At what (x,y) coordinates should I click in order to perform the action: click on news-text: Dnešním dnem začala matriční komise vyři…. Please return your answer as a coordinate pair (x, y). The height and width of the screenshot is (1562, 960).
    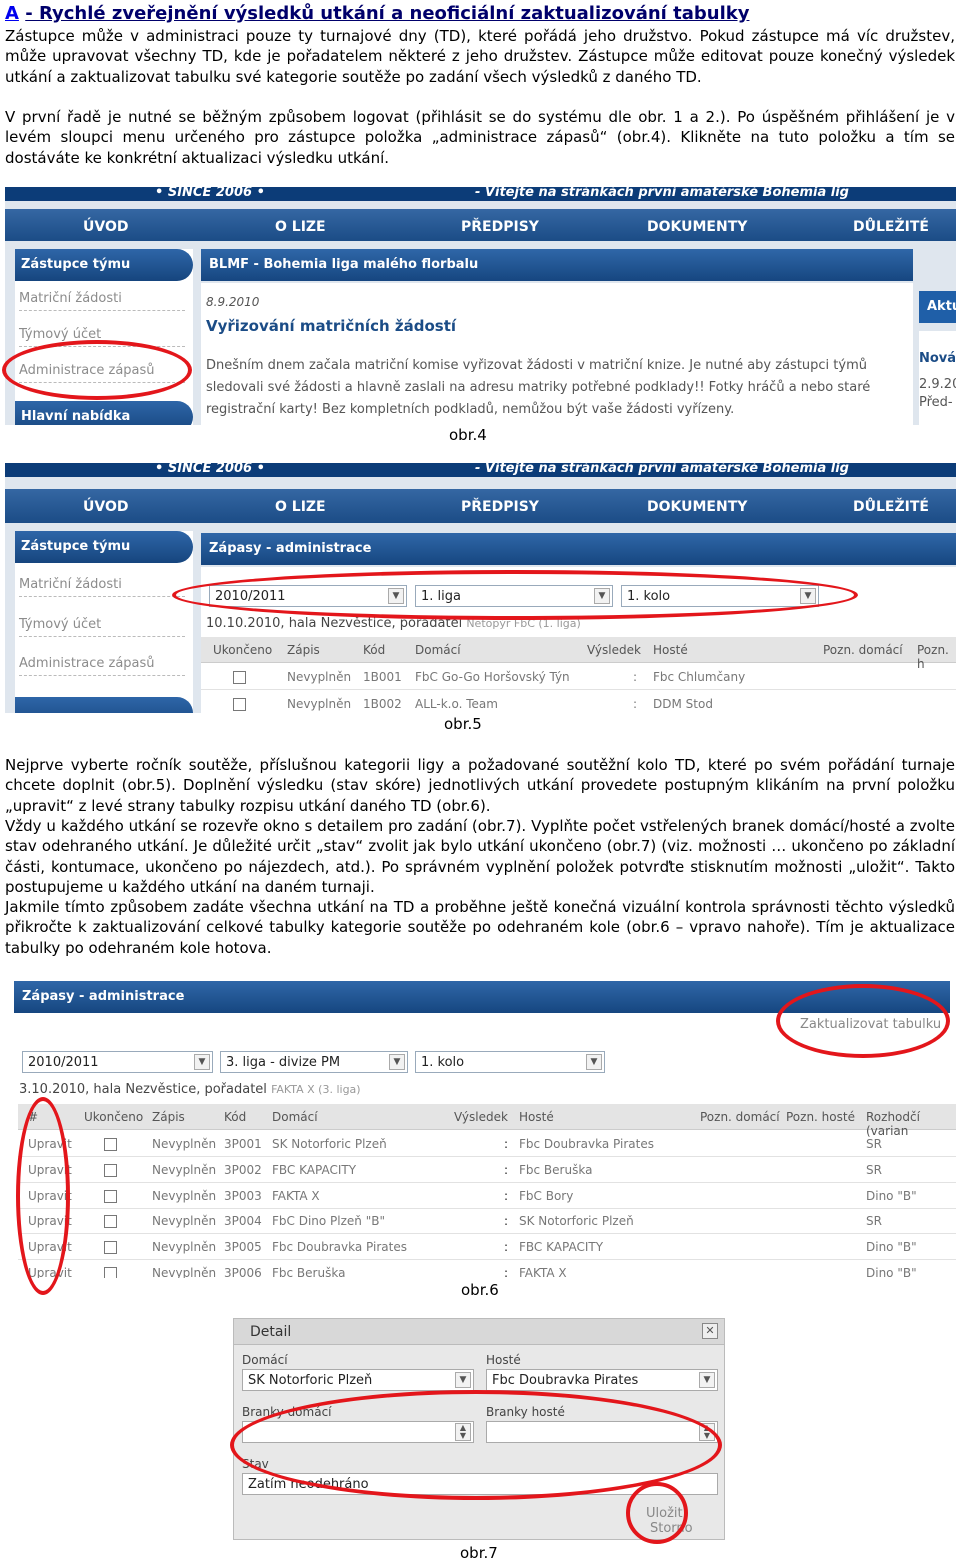
    Looking at the image, I should click on (538, 387).